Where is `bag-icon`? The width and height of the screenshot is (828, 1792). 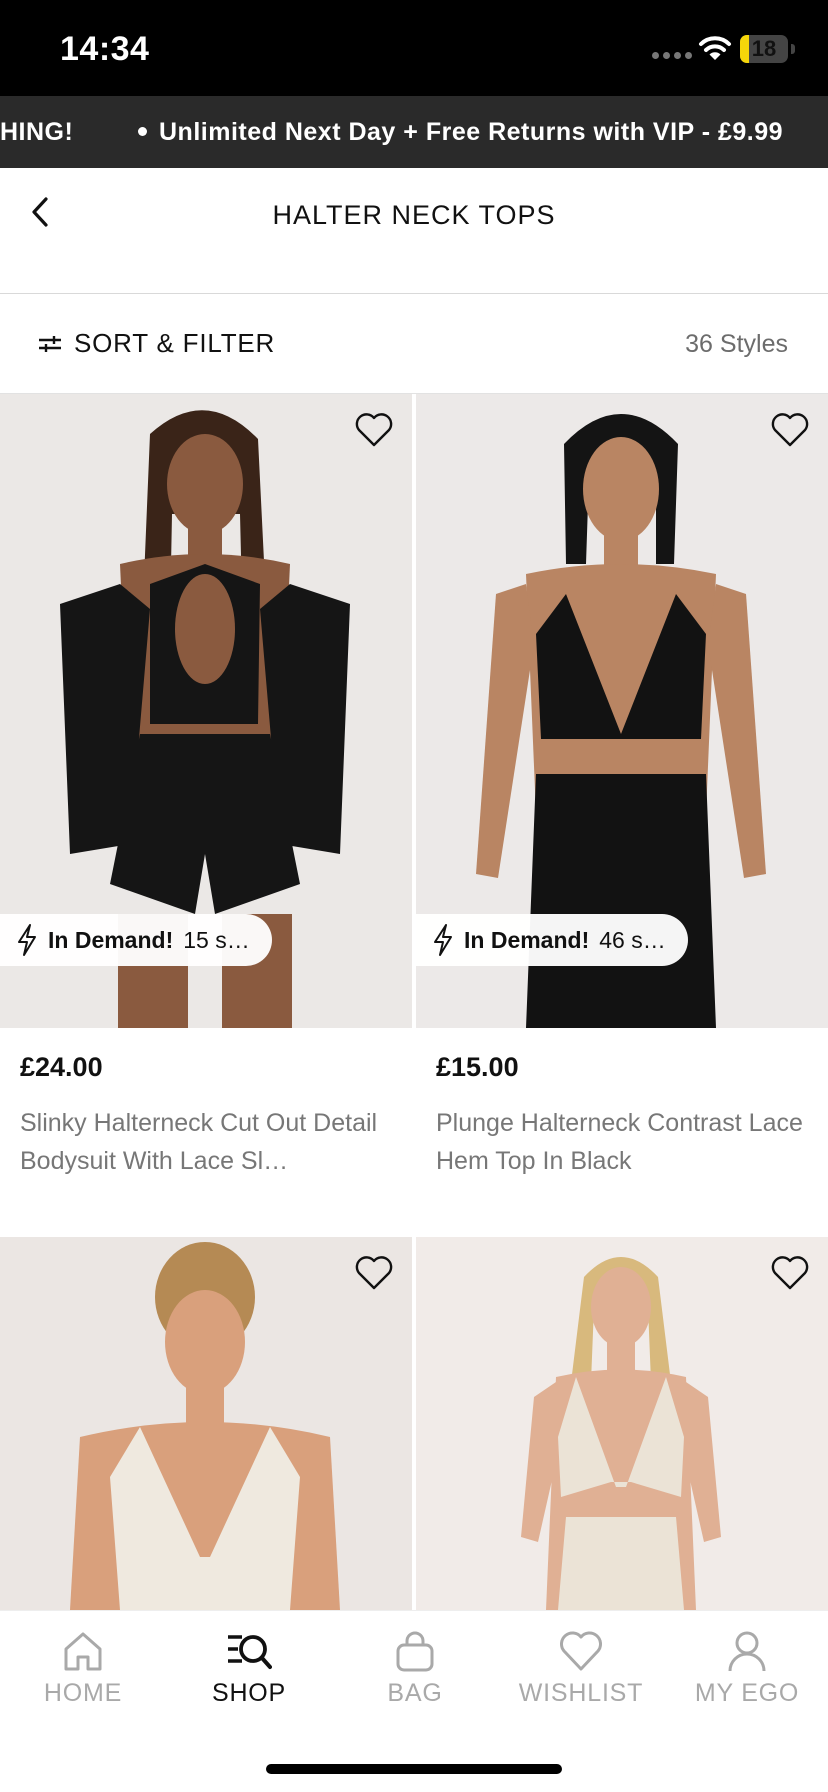
bag-icon is located at coordinates (415, 1651).